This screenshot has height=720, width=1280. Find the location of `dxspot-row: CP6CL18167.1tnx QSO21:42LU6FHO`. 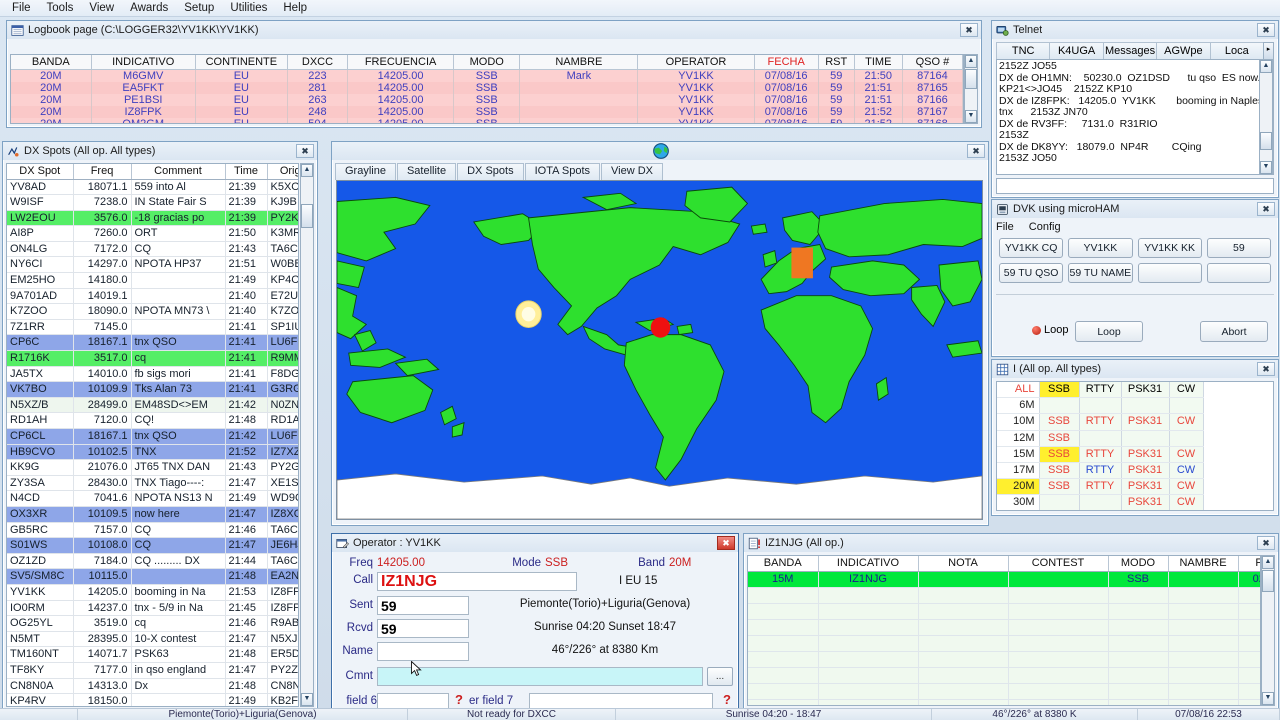

dxspot-row: CP6CL18167.1tnx QSO21:42LU6FHO is located at coordinates (152, 436).